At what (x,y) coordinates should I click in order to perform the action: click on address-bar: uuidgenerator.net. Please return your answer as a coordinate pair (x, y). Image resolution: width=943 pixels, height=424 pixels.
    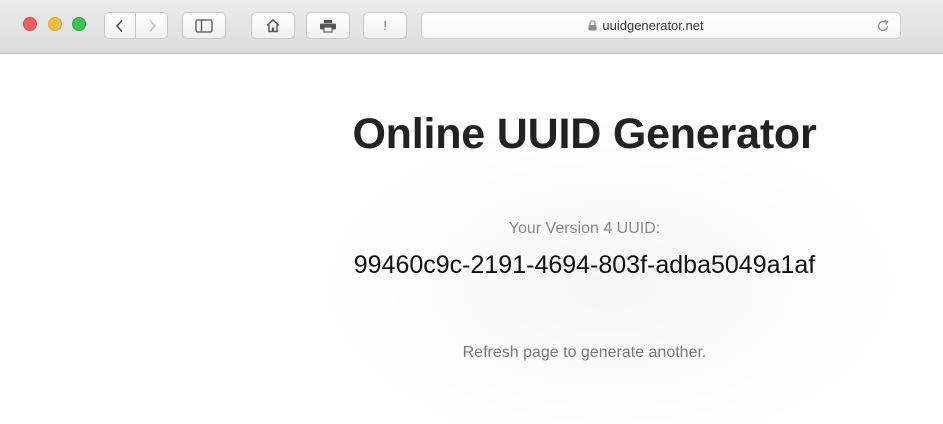
    Looking at the image, I should click on (661, 25).